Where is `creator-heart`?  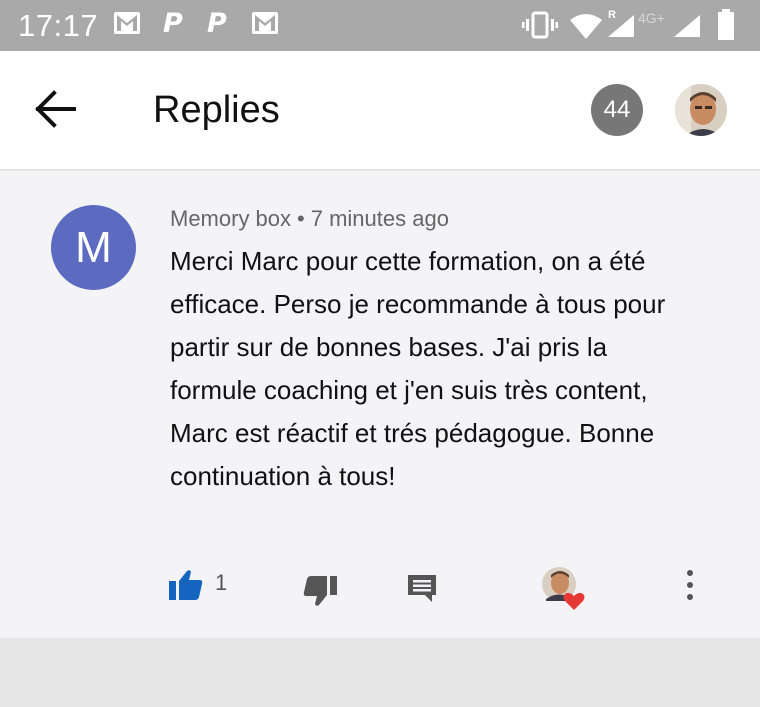 creator-heart is located at coordinates (564, 589).